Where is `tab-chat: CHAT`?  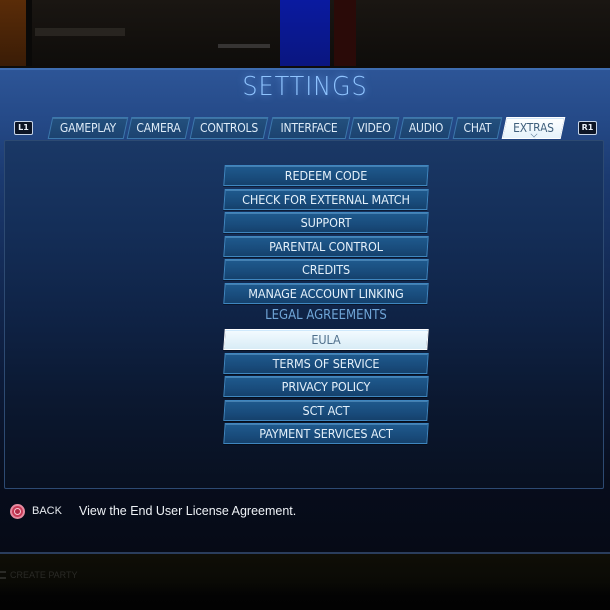 tab-chat: CHAT is located at coordinates (477, 128).